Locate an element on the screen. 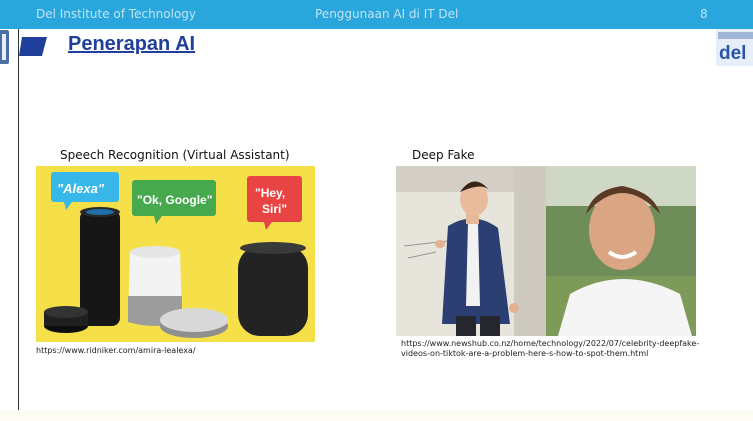 This screenshot has height=421, width=753. svg-text: del is located at coordinates (732, 53).